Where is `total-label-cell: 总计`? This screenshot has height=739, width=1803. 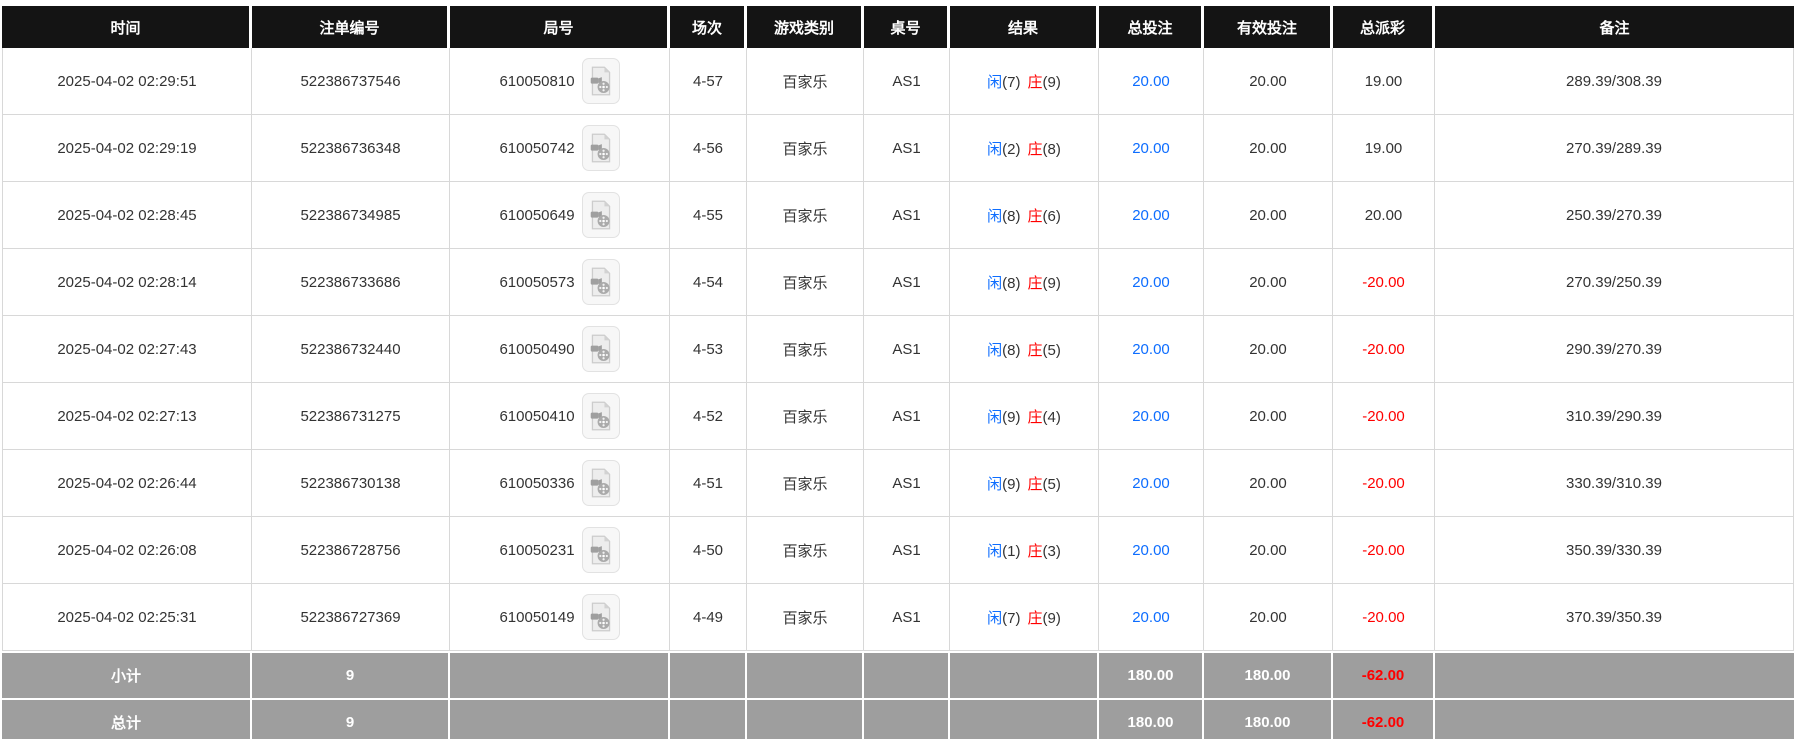
total-label-cell: 总计 is located at coordinates (127, 718).